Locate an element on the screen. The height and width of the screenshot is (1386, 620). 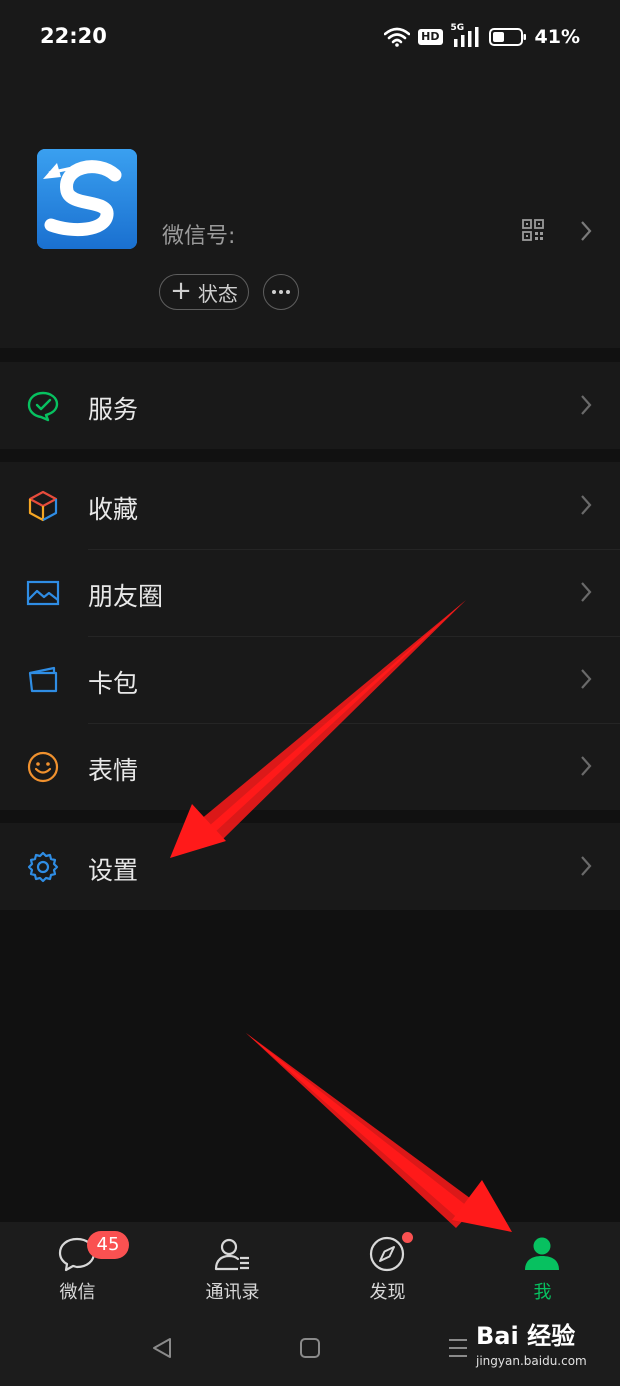
battery-icon is located at coordinates (507, 37).